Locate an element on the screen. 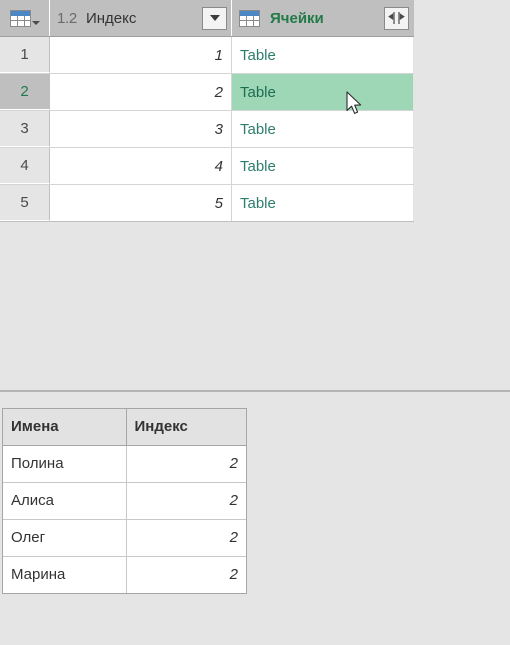 The height and width of the screenshot is (645, 510). cell-index: 2 is located at coordinates (141, 92).